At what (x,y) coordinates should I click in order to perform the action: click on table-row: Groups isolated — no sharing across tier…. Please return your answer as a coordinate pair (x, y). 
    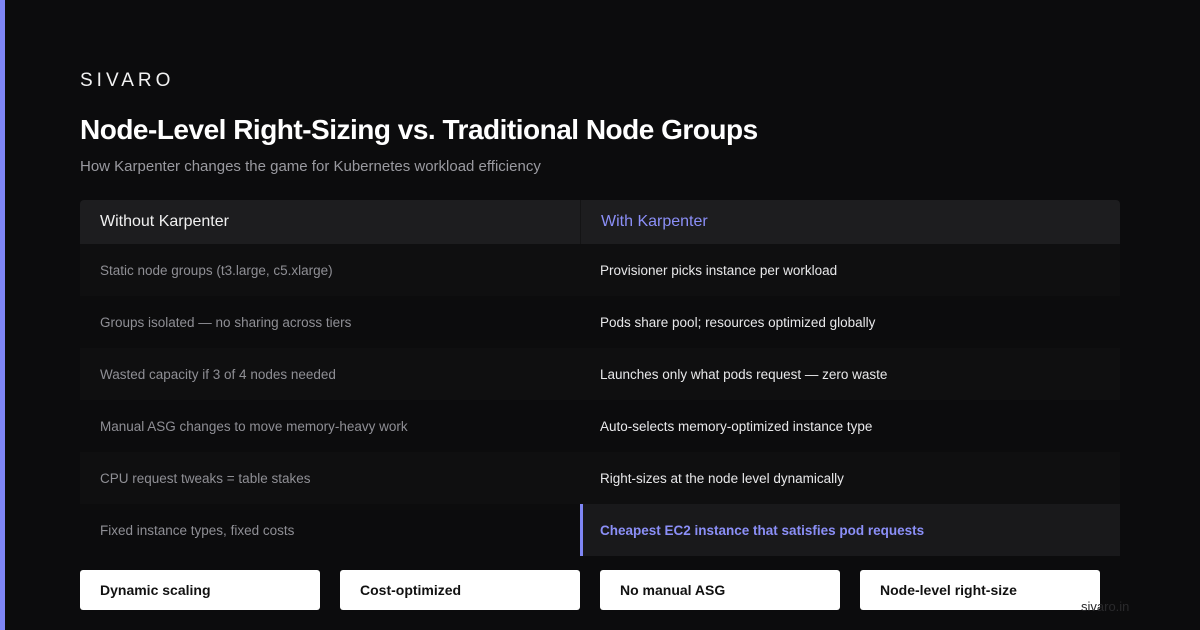
    Looking at the image, I should click on (600, 322).